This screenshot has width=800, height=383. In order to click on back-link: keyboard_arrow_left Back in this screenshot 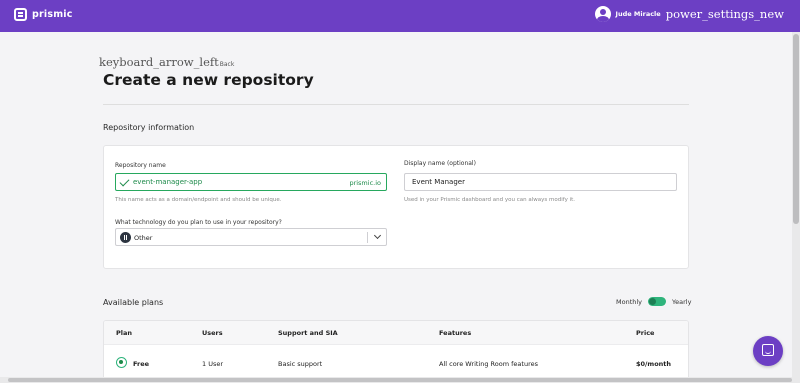, I will do `click(166, 62)`.